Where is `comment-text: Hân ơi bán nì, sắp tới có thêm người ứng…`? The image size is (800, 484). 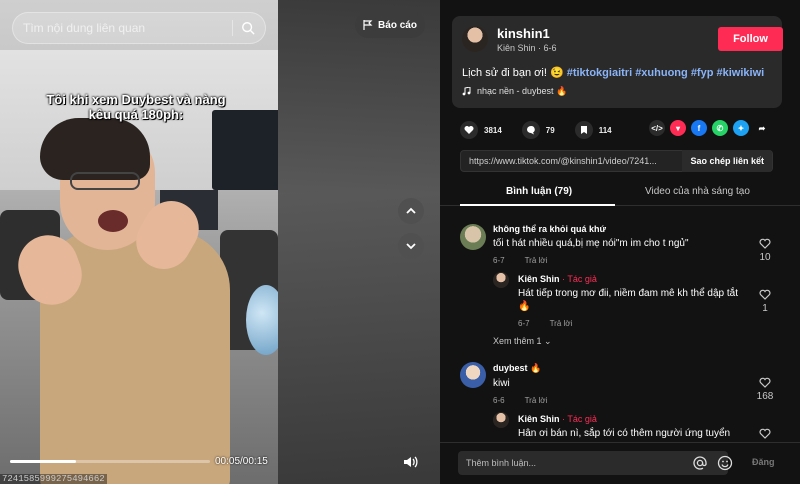 comment-text: Hân ơi bán nì, sắp tới có thêm người ứng… is located at coordinates (624, 433).